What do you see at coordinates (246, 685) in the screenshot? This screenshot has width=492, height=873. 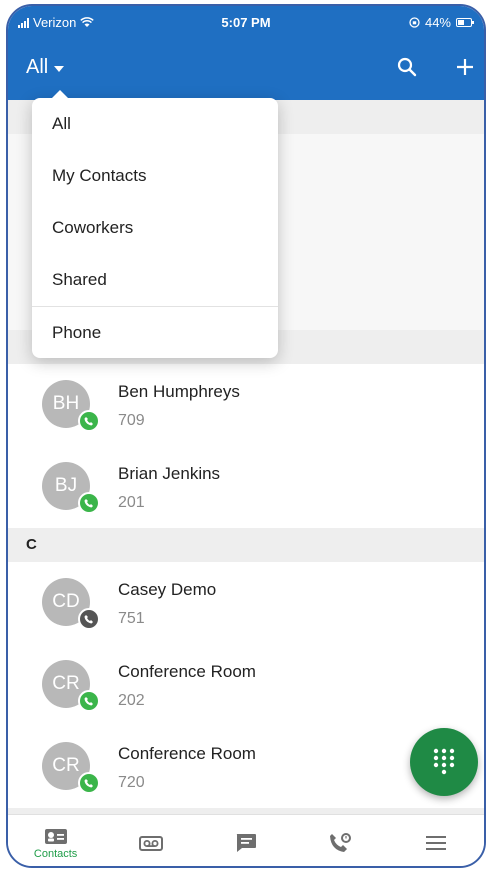 I see `contact-row: CR Conference Room 202` at bounding box center [246, 685].